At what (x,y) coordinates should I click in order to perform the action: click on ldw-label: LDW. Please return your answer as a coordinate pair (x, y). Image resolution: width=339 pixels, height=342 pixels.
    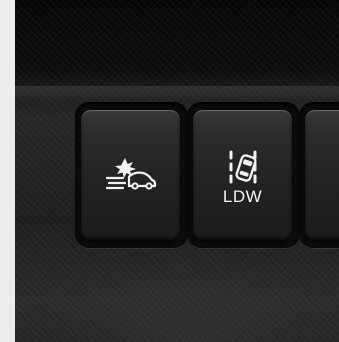
    Looking at the image, I should click on (242, 196).